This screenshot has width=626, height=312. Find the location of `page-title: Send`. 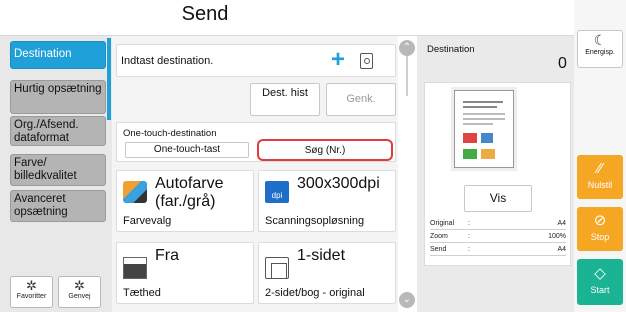

page-title: Send is located at coordinates (205, 14).